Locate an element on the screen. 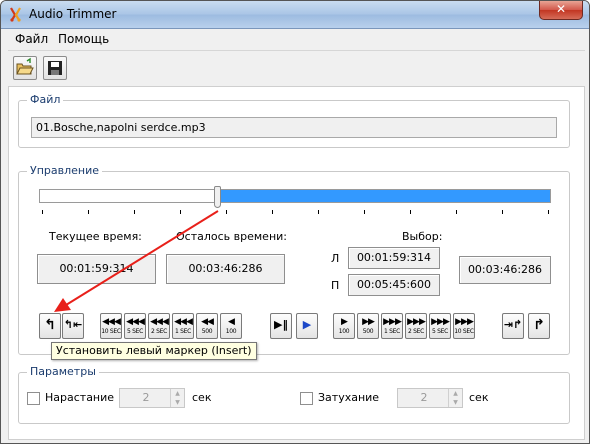  current-time-label: Текущее время: is located at coordinates (95, 236).